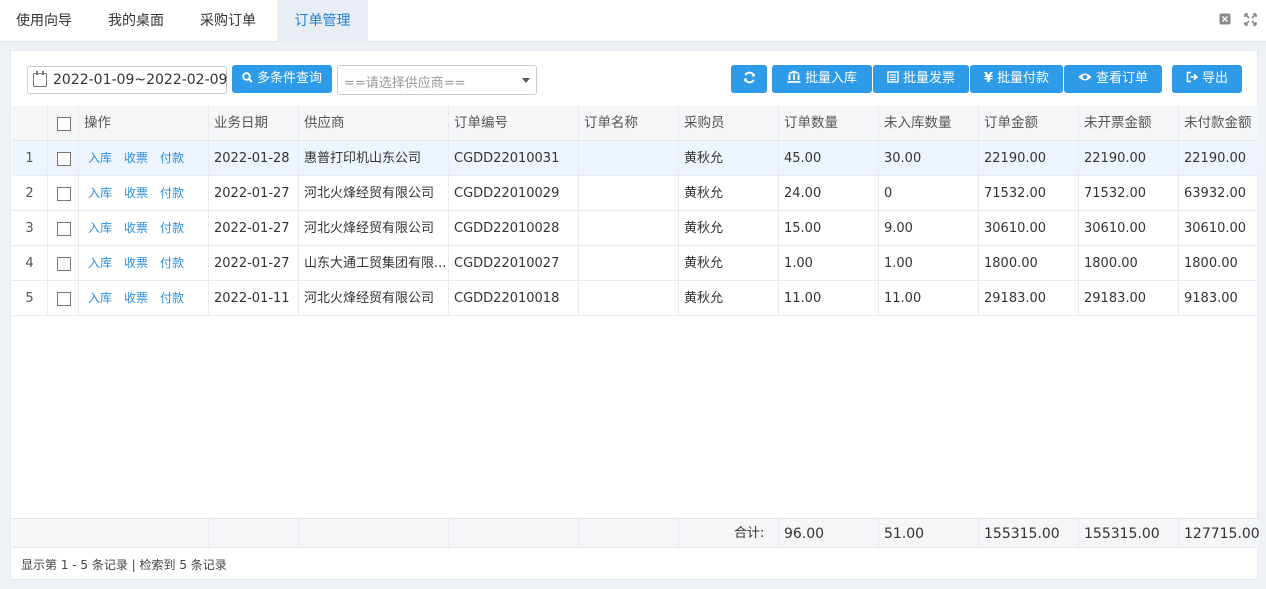 The image size is (1266, 589). What do you see at coordinates (798, 263) in the screenshot?
I see `cell-qty: 1.00` at bounding box center [798, 263].